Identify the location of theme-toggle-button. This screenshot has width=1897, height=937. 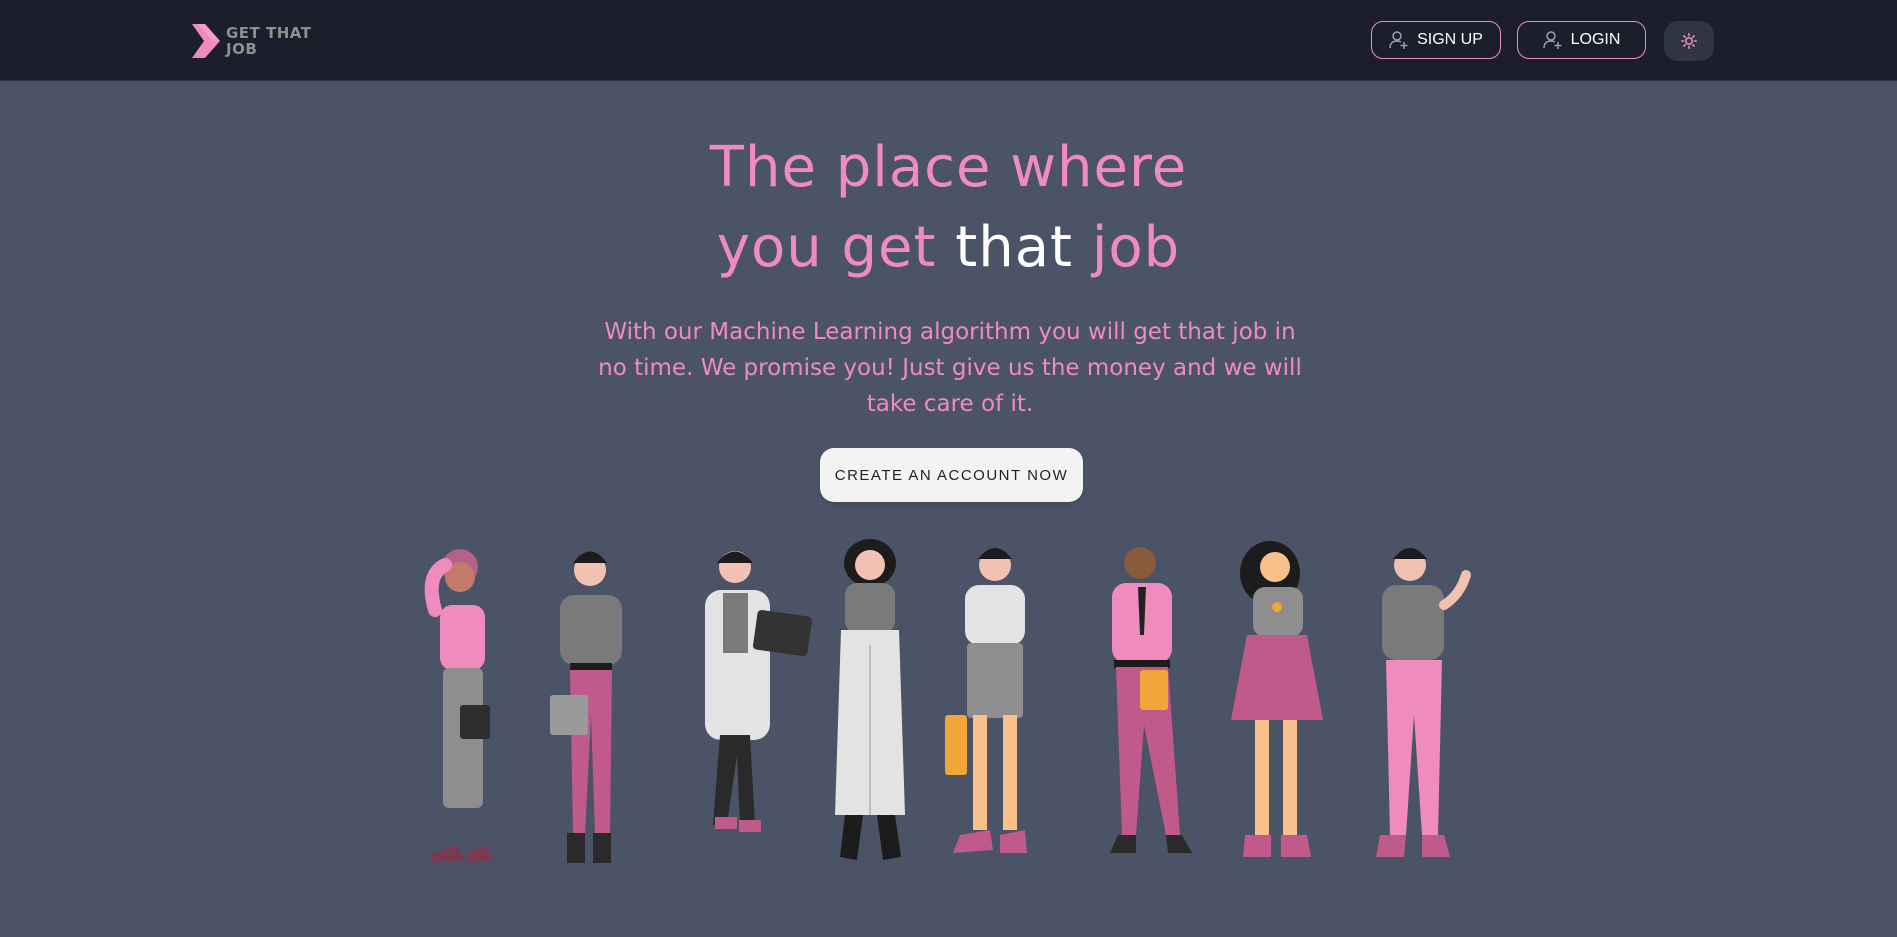
(1689, 41).